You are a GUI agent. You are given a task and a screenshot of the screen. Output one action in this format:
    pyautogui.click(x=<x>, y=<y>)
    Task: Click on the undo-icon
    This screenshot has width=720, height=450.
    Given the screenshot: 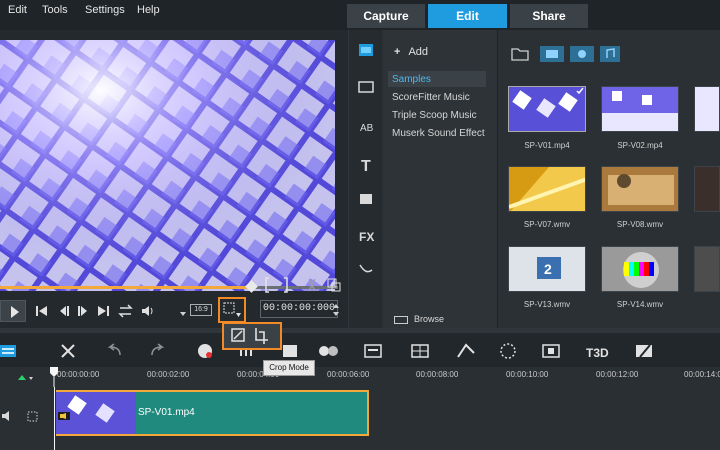 What is the action you would take?
    pyautogui.click(x=114, y=349)
    